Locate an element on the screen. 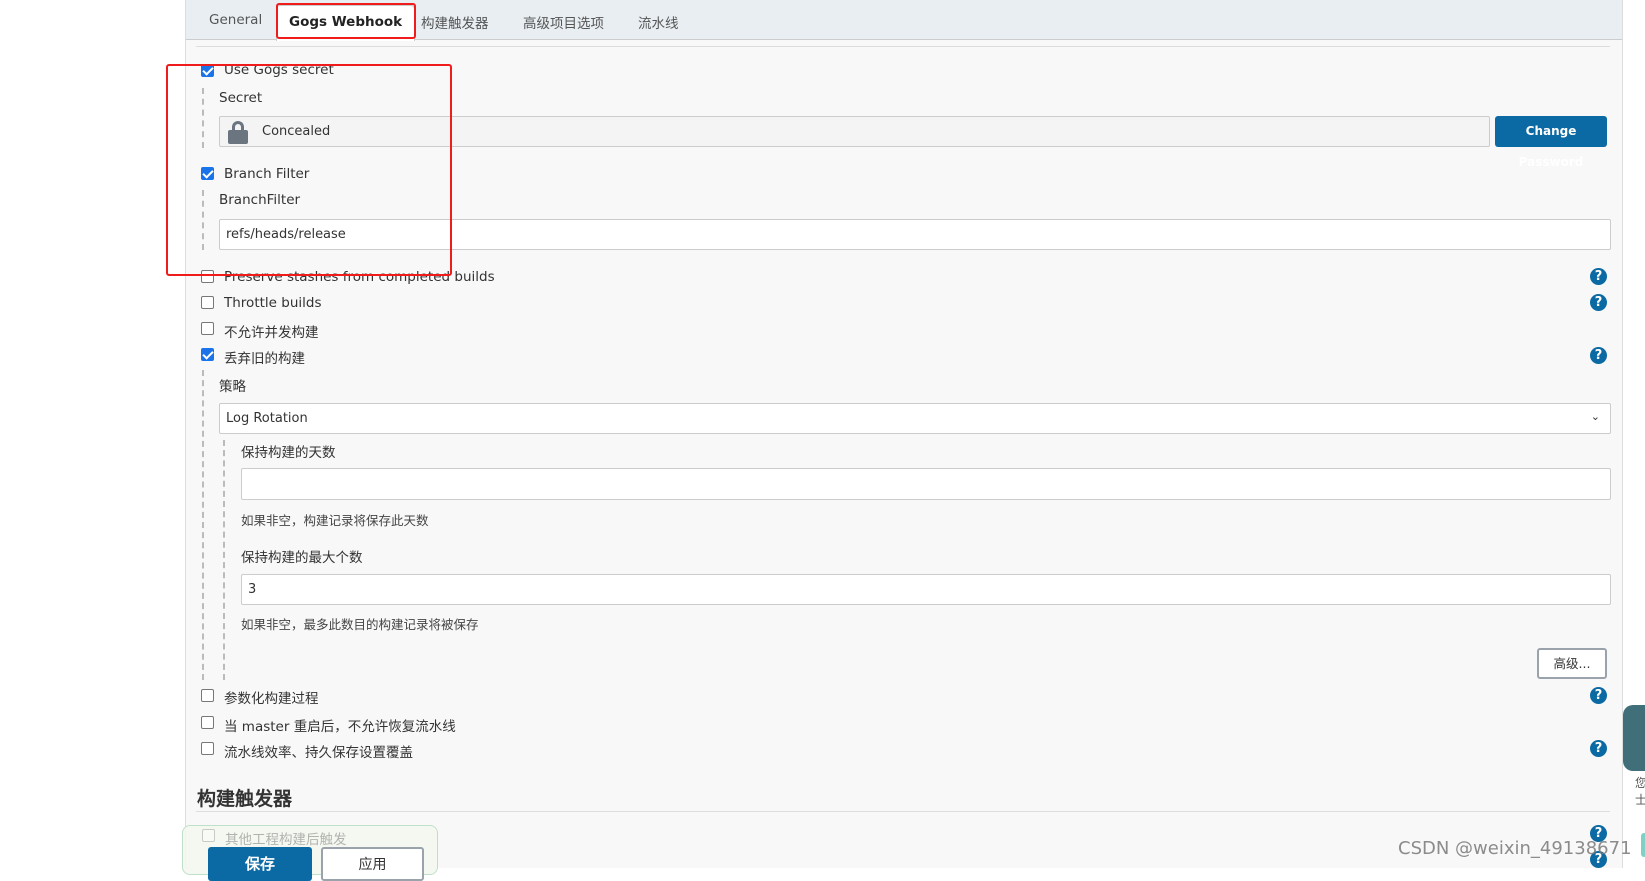 The image size is (1645, 881). no-resume-pipeline-label: 当 master 重启后，不允许恢复流水线 is located at coordinates (340, 727).